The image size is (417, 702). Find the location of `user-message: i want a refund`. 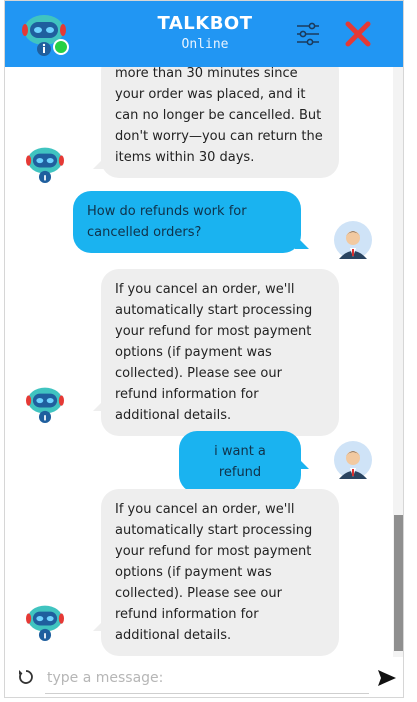

user-message: i want a refund is located at coordinates (240, 462).